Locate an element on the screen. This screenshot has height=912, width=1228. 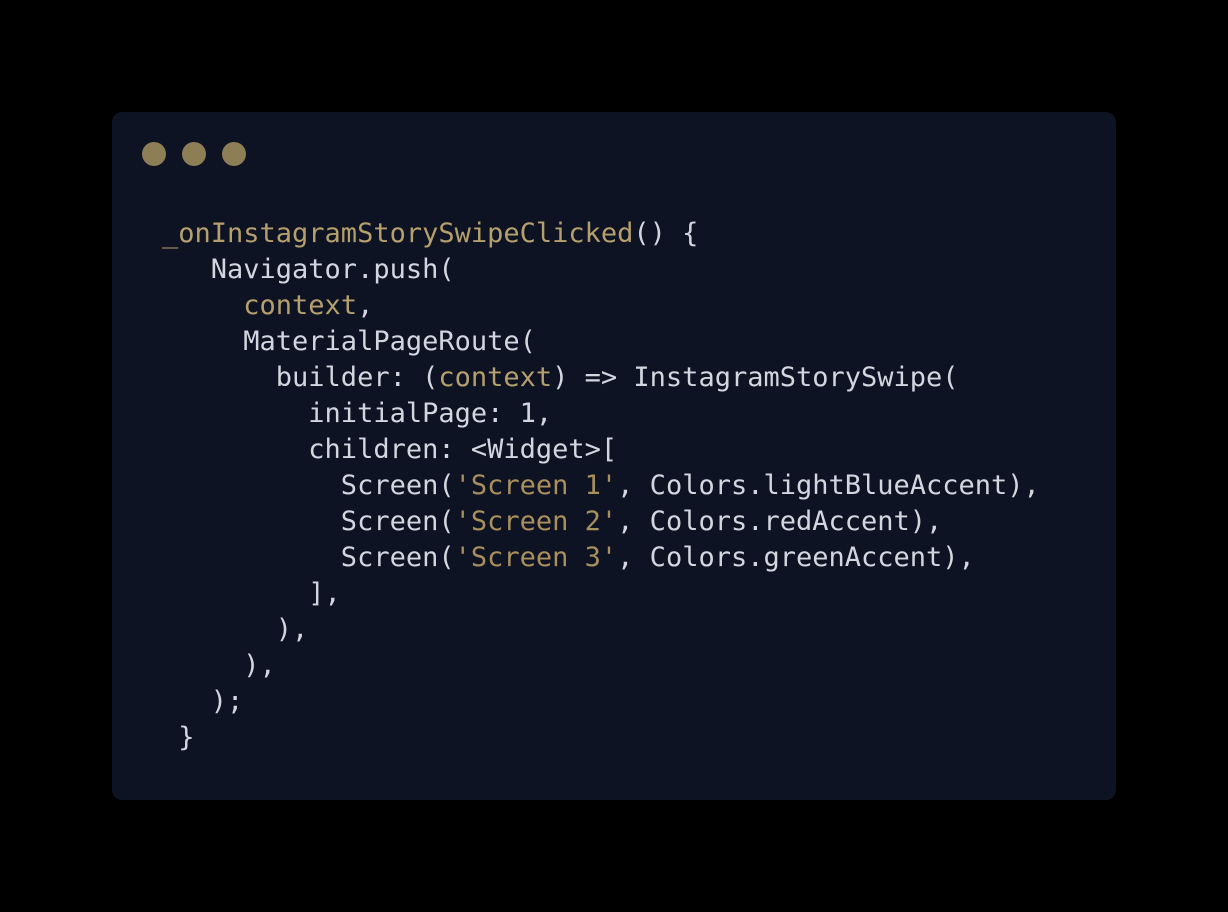
code-line: Navigator.push( is located at coordinates (601, 270).